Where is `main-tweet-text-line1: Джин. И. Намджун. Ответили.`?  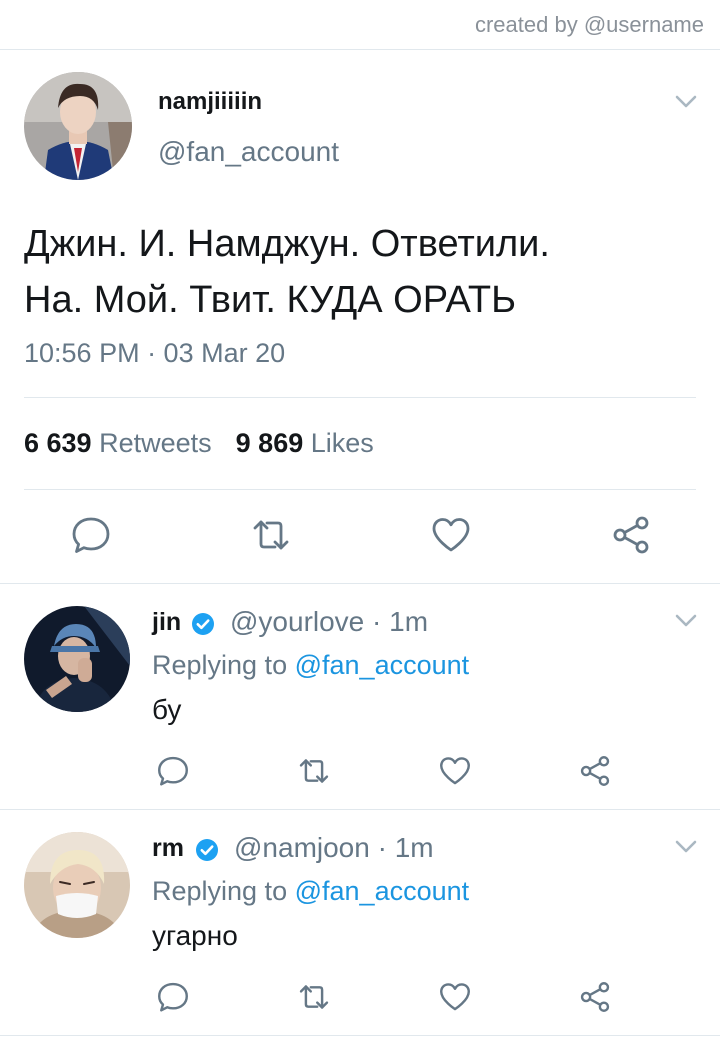
main-tweet-text-line1: Джин. И. Намджун. Ответили. is located at coordinates (287, 244).